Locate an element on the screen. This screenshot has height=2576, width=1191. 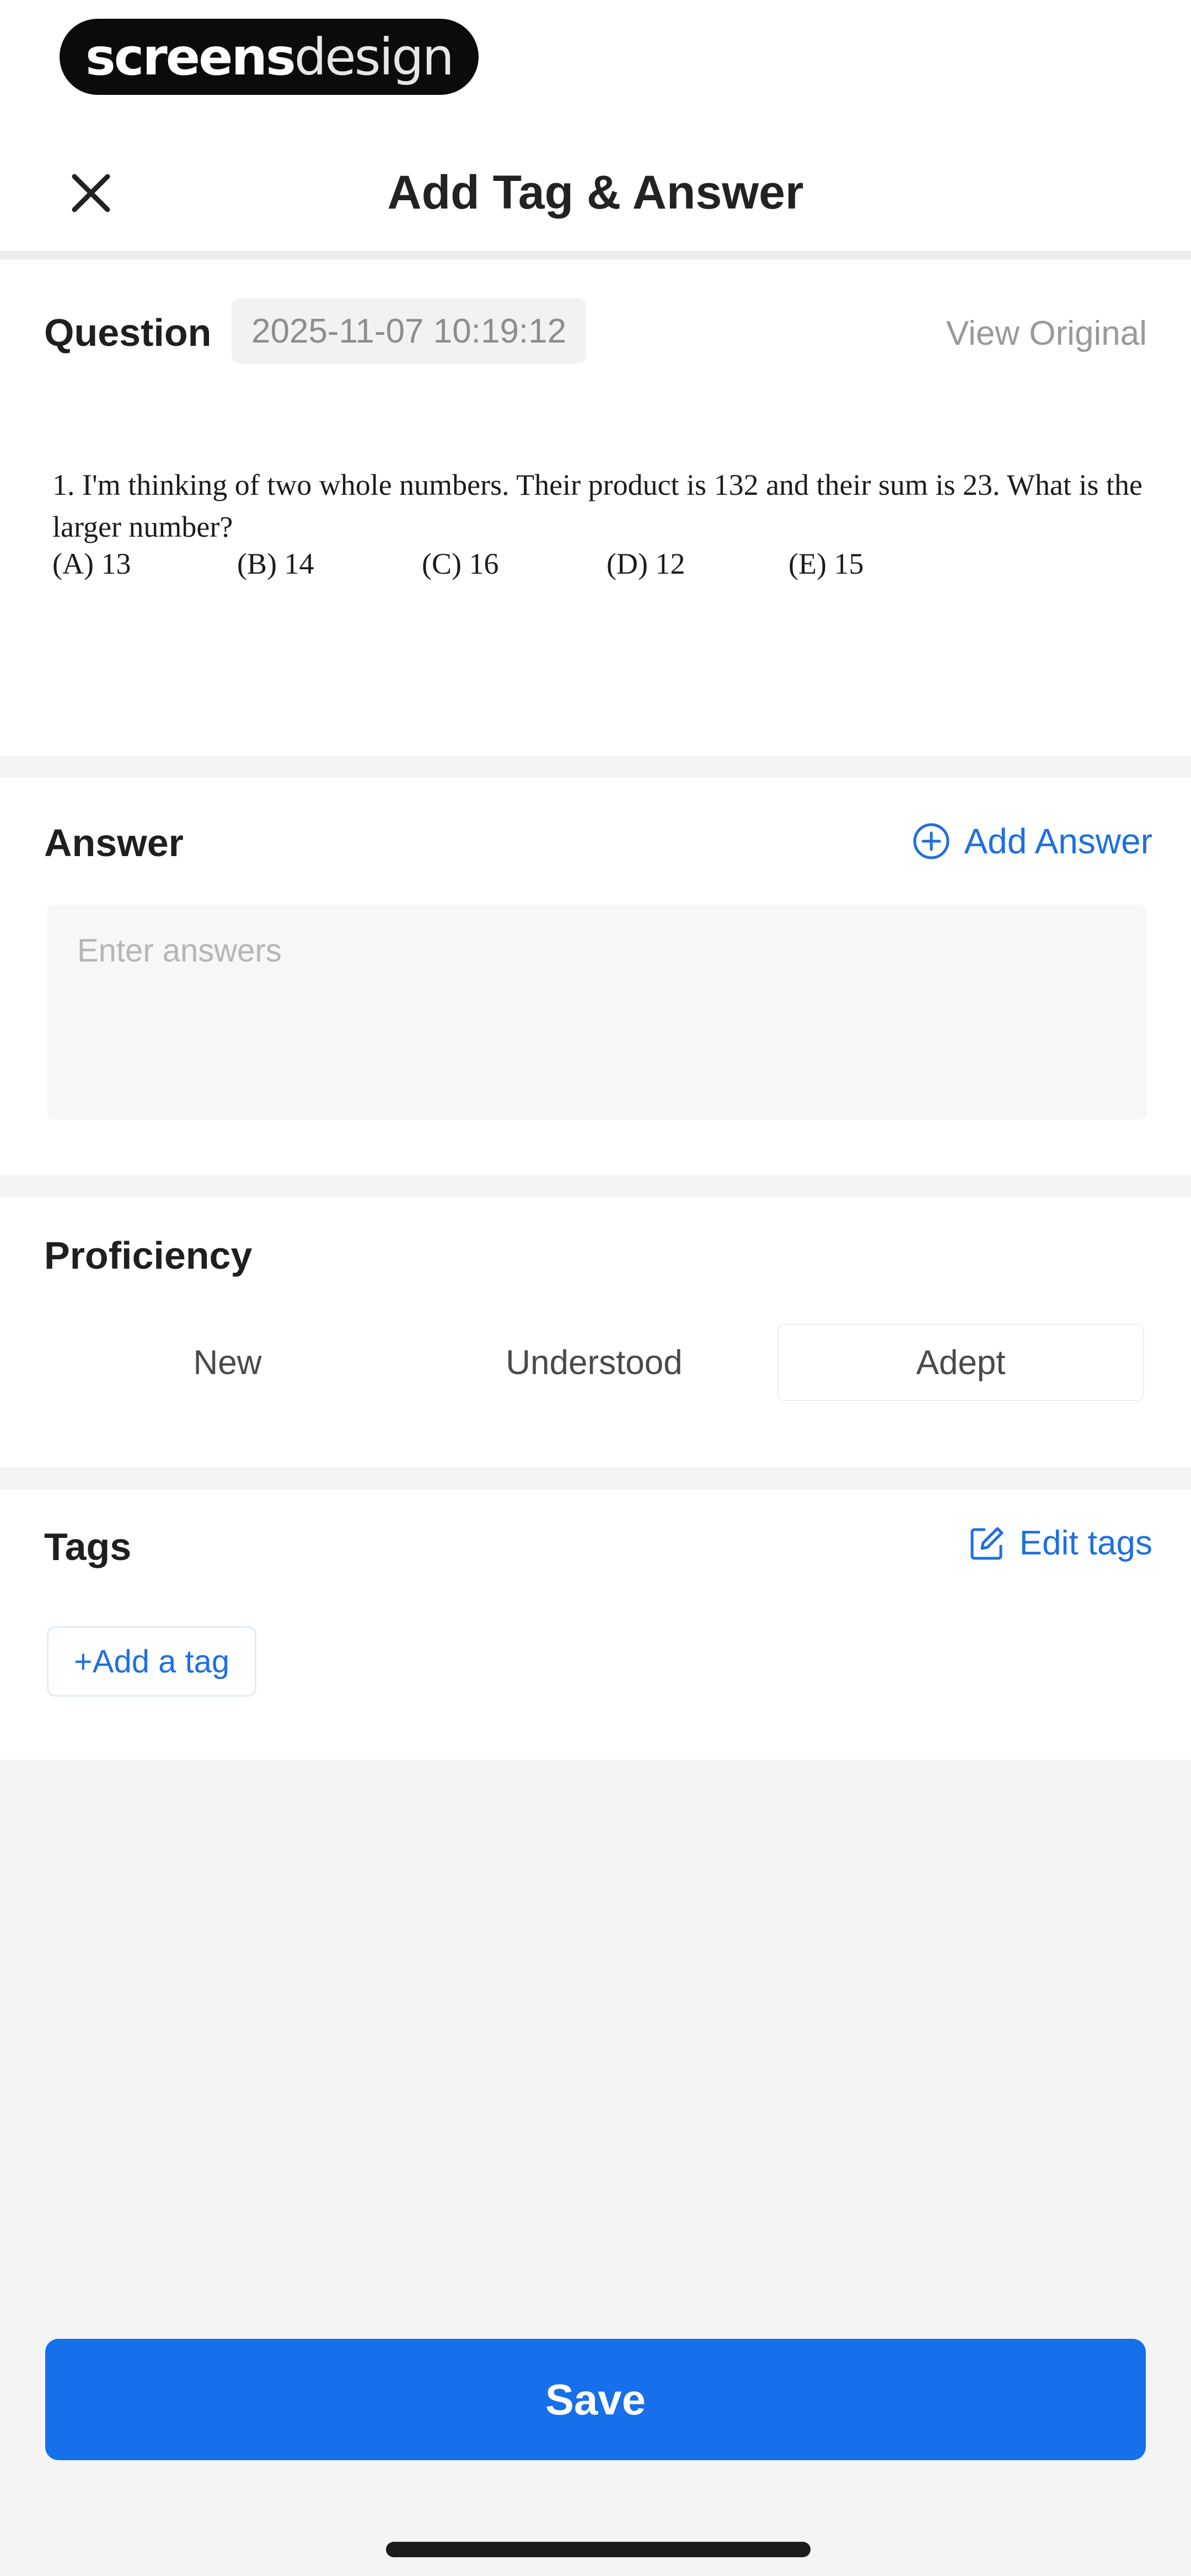
header-divider is located at coordinates (595, 255).